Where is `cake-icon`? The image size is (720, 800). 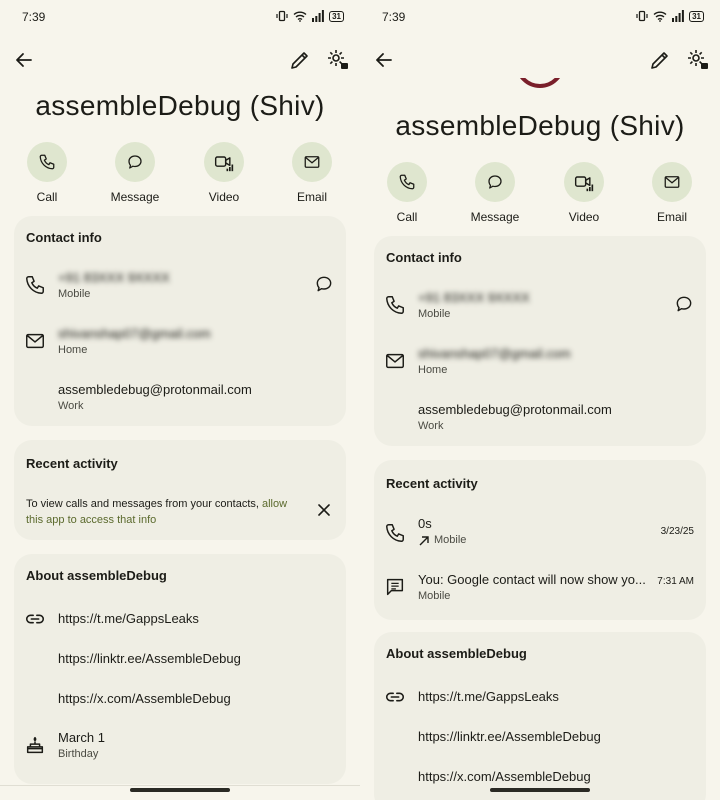
cake-icon is located at coordinates (35, 745).